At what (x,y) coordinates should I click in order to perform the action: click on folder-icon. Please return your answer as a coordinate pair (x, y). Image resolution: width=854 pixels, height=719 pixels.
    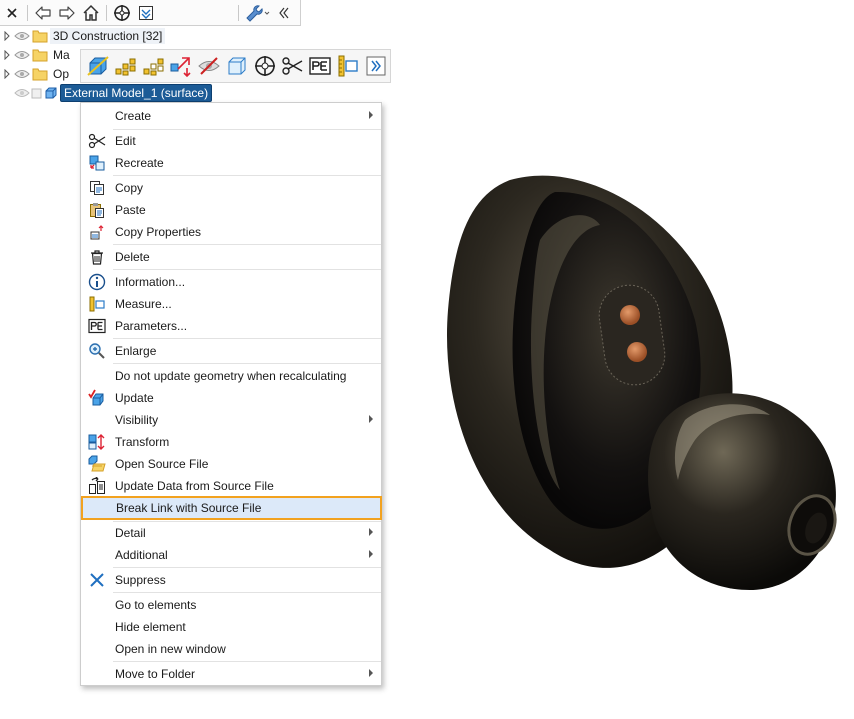
    Looking at the image, I should click on (40, 36).